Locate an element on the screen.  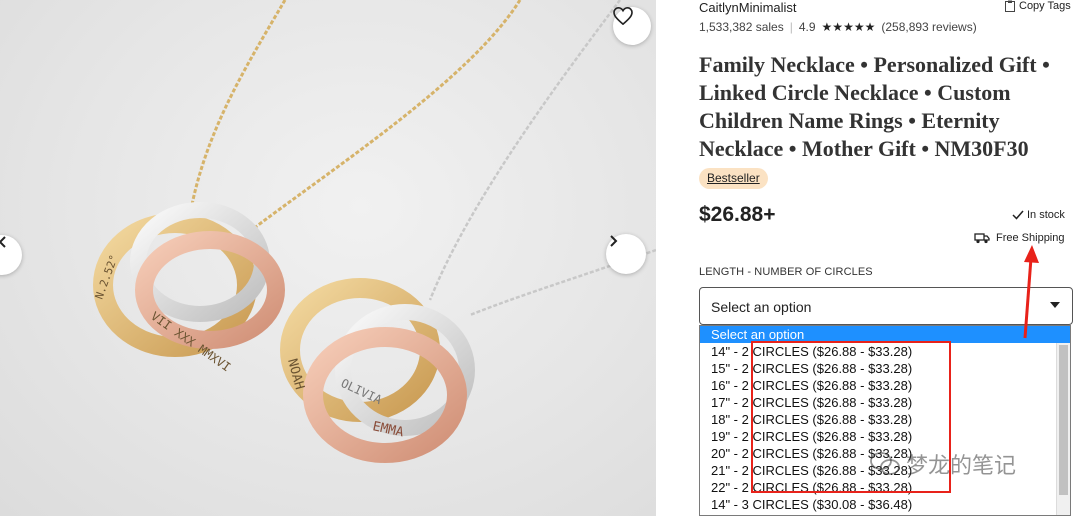
shipping-label: Free Shipping is located at coordinates (1030, 238).